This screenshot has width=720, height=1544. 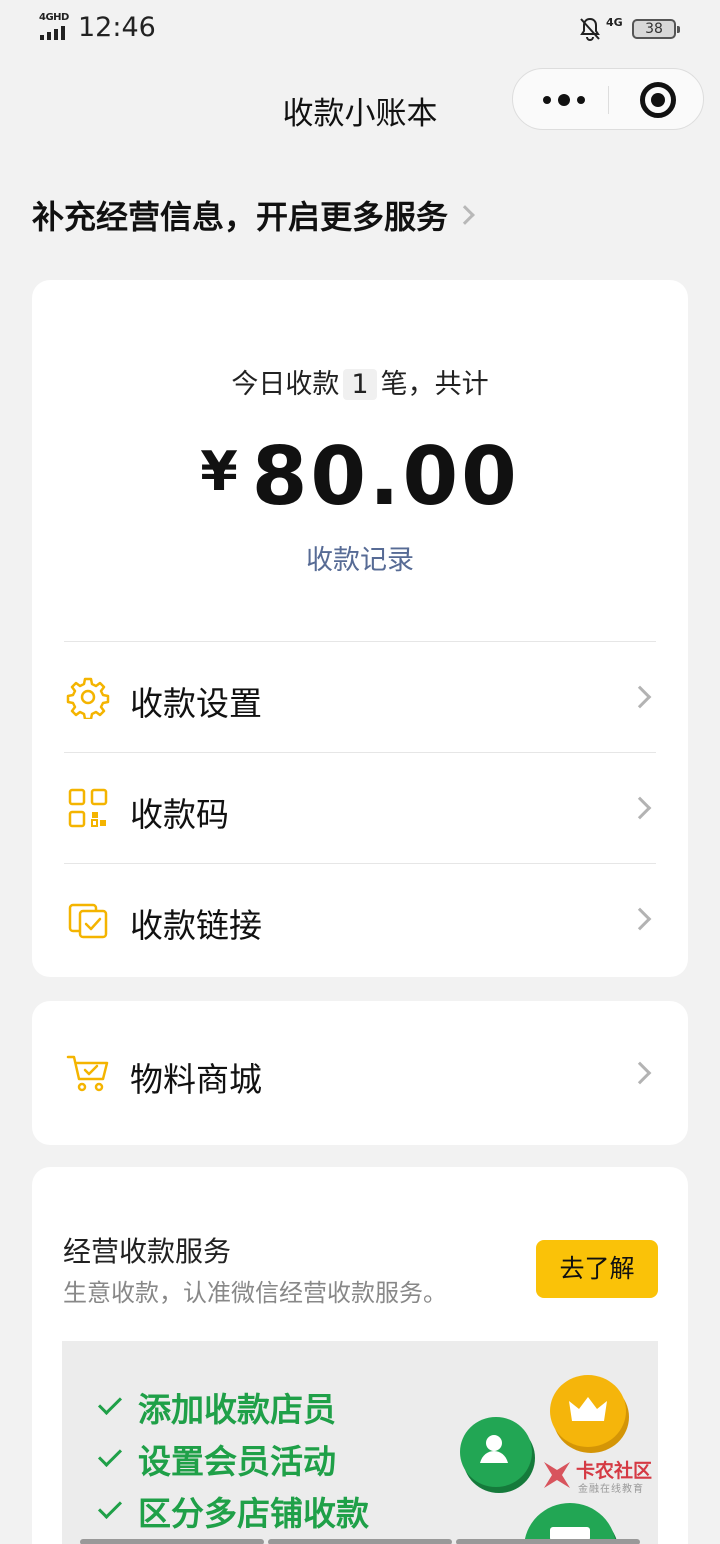 I want to click on feature-item: 区分多店铺收款, so click(x=233, y=1511).